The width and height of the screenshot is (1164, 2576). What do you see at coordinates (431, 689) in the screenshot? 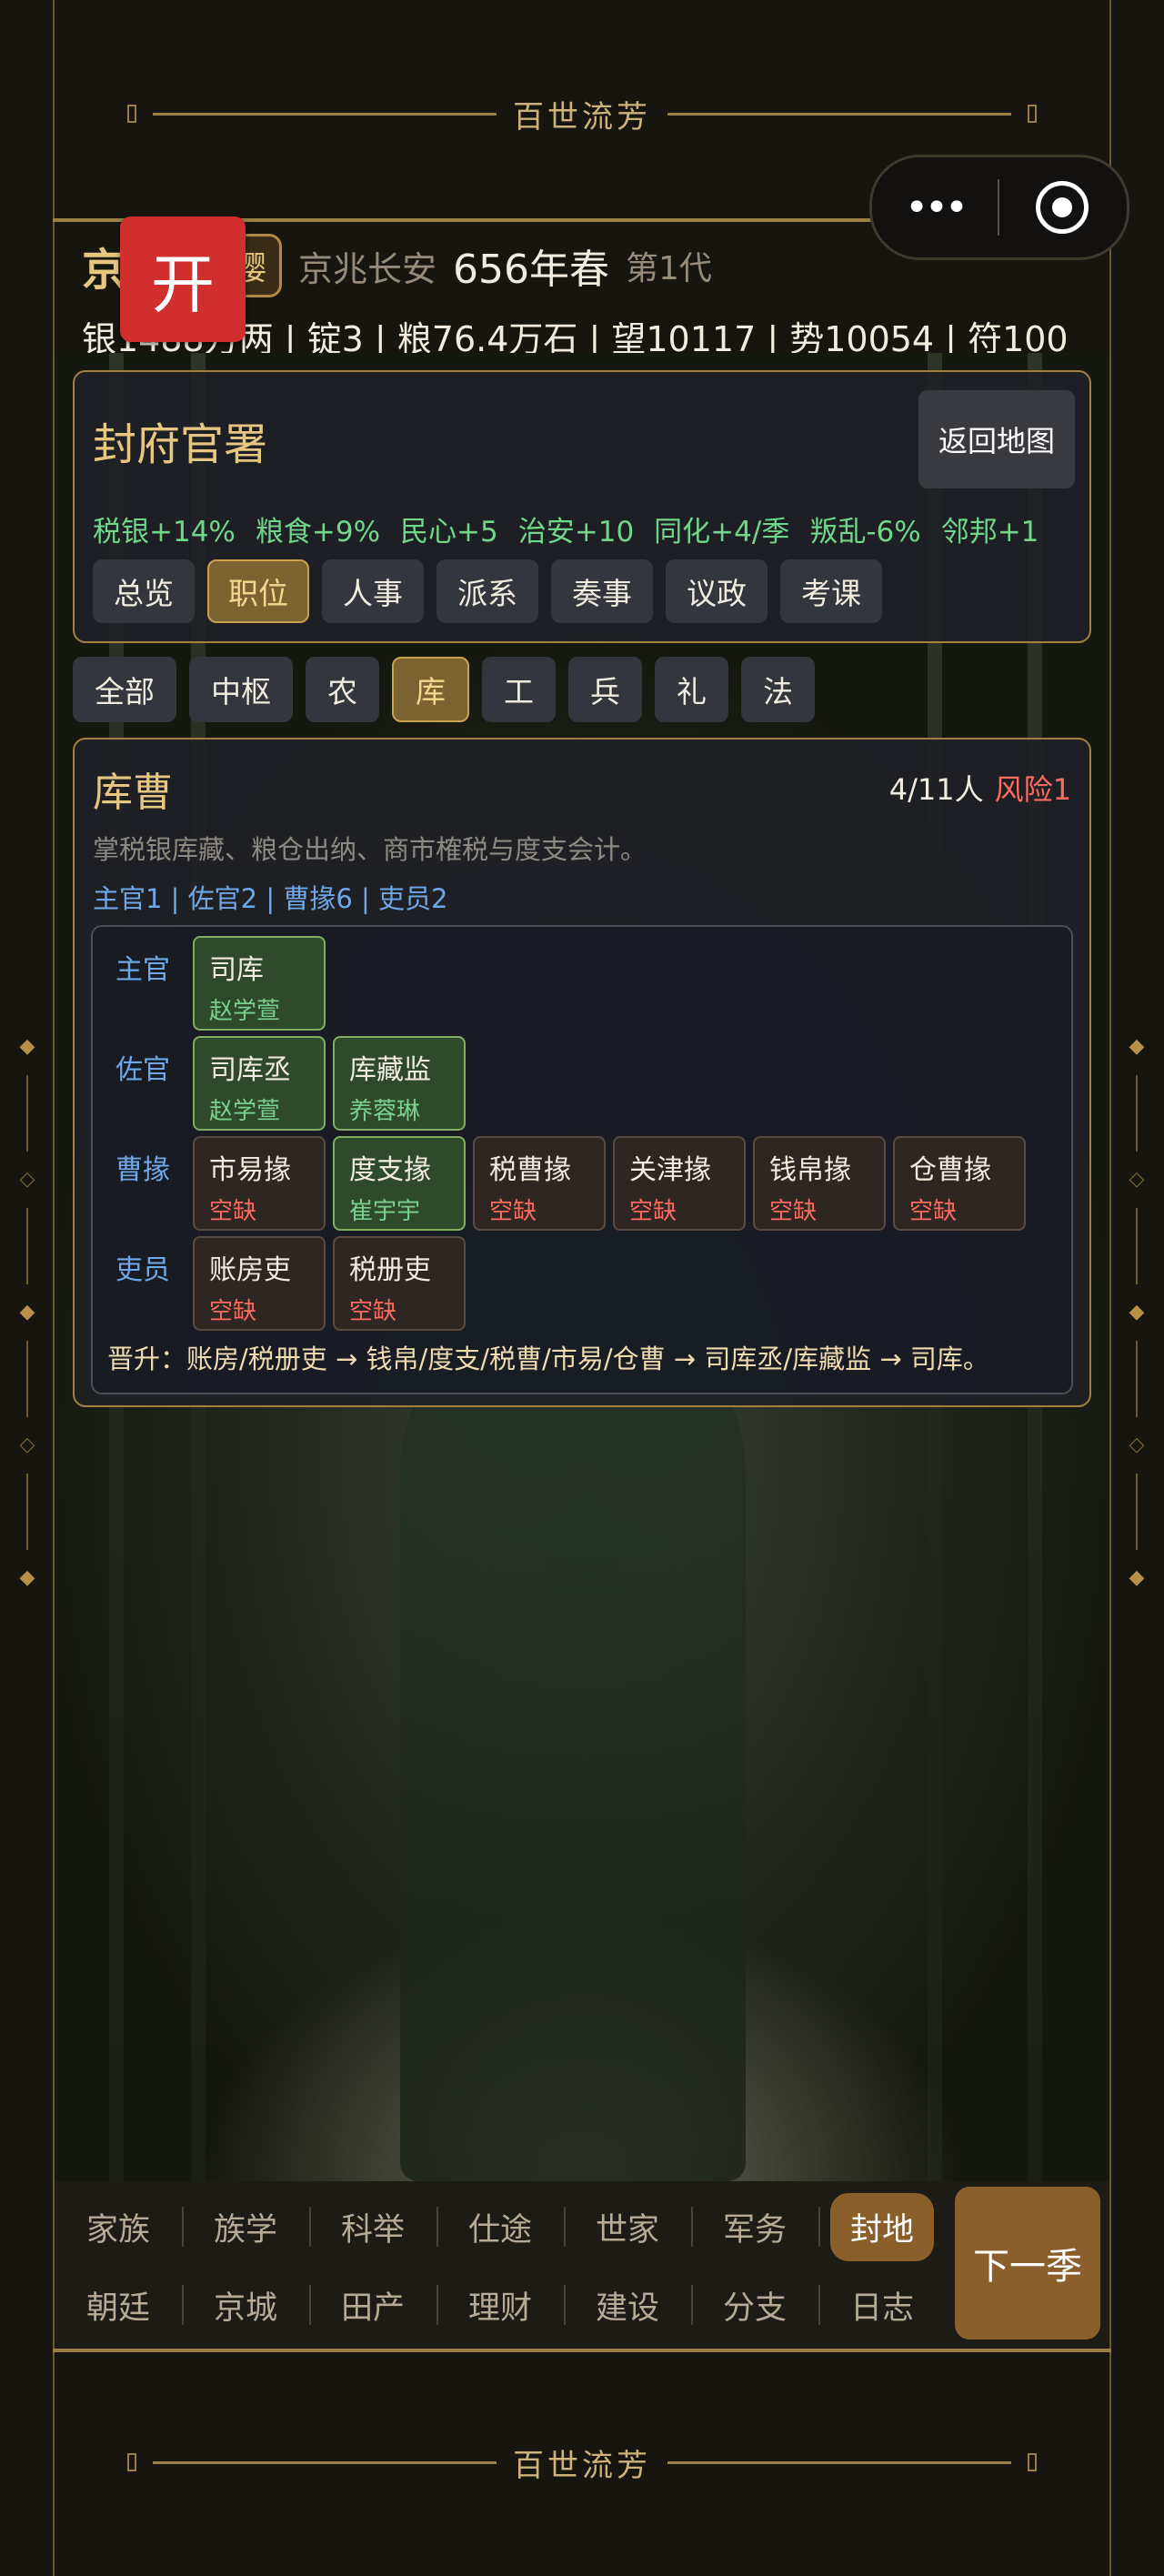
I see `category-treasury: 库` at bounding box center [431, 689].